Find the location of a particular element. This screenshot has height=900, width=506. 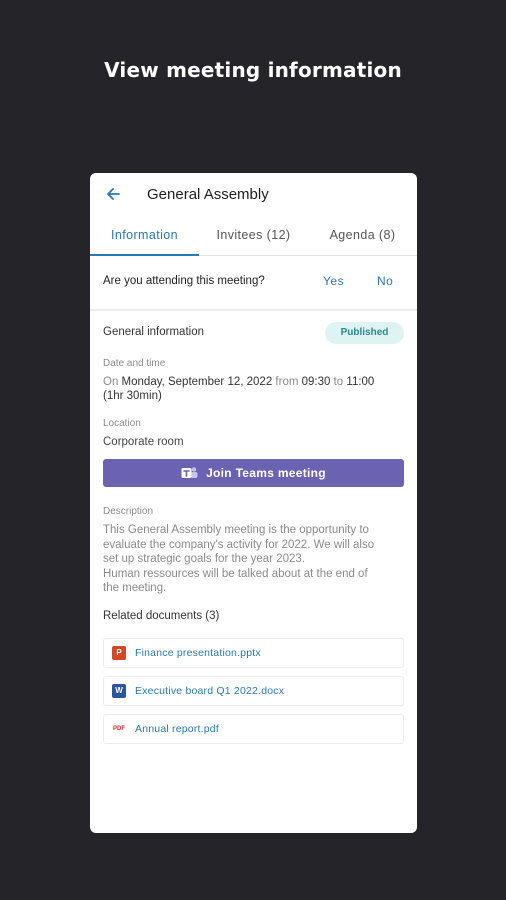

section-divider is located at coordinates (253, 310).